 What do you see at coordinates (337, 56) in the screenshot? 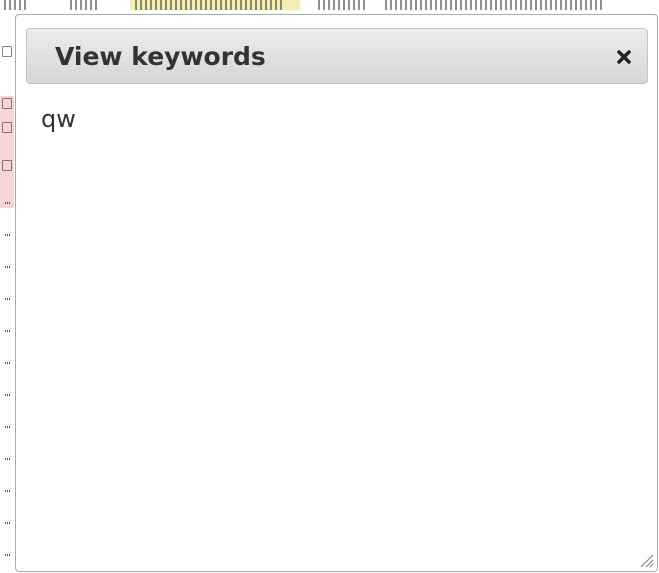
I see `dialog-titlebar: View keywords` at bounding box center [337, 56].